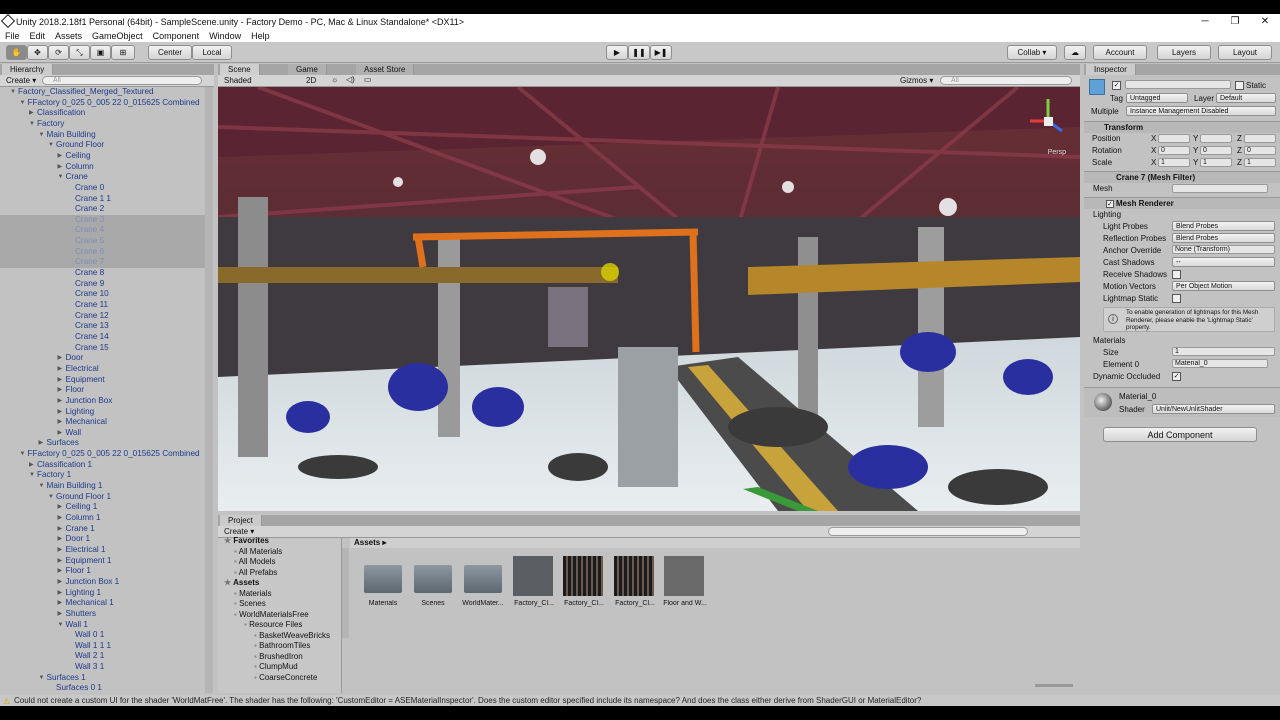 The height and width of the screenshot is (720, 1280). Describe the element at coordinates (271, 614) in the screenshot. I see `project-tree-item: ▪ WorldMaterialsFree` at that location.